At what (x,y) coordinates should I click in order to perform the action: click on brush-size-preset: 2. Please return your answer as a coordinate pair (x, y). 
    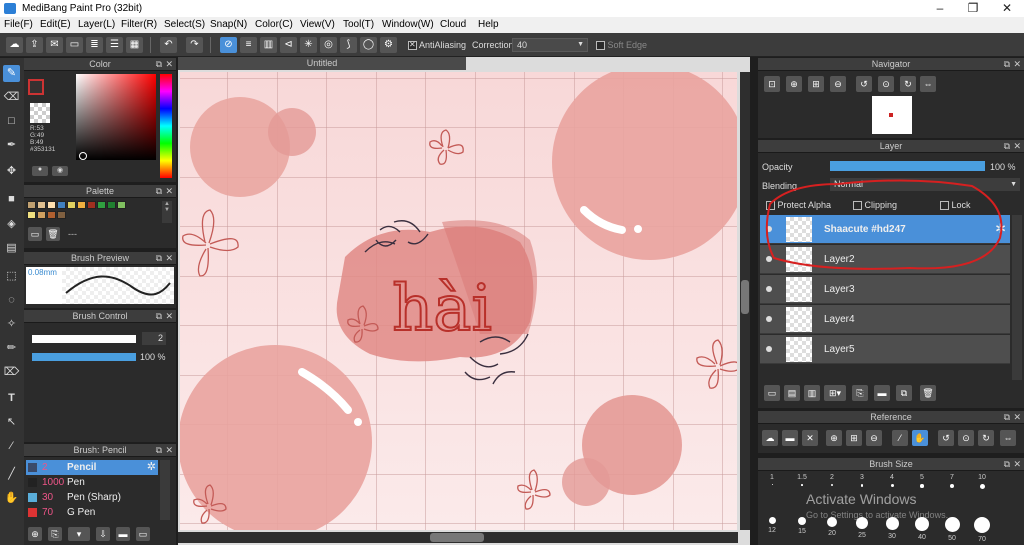
    Looking at the image, I should click on (832, 481).